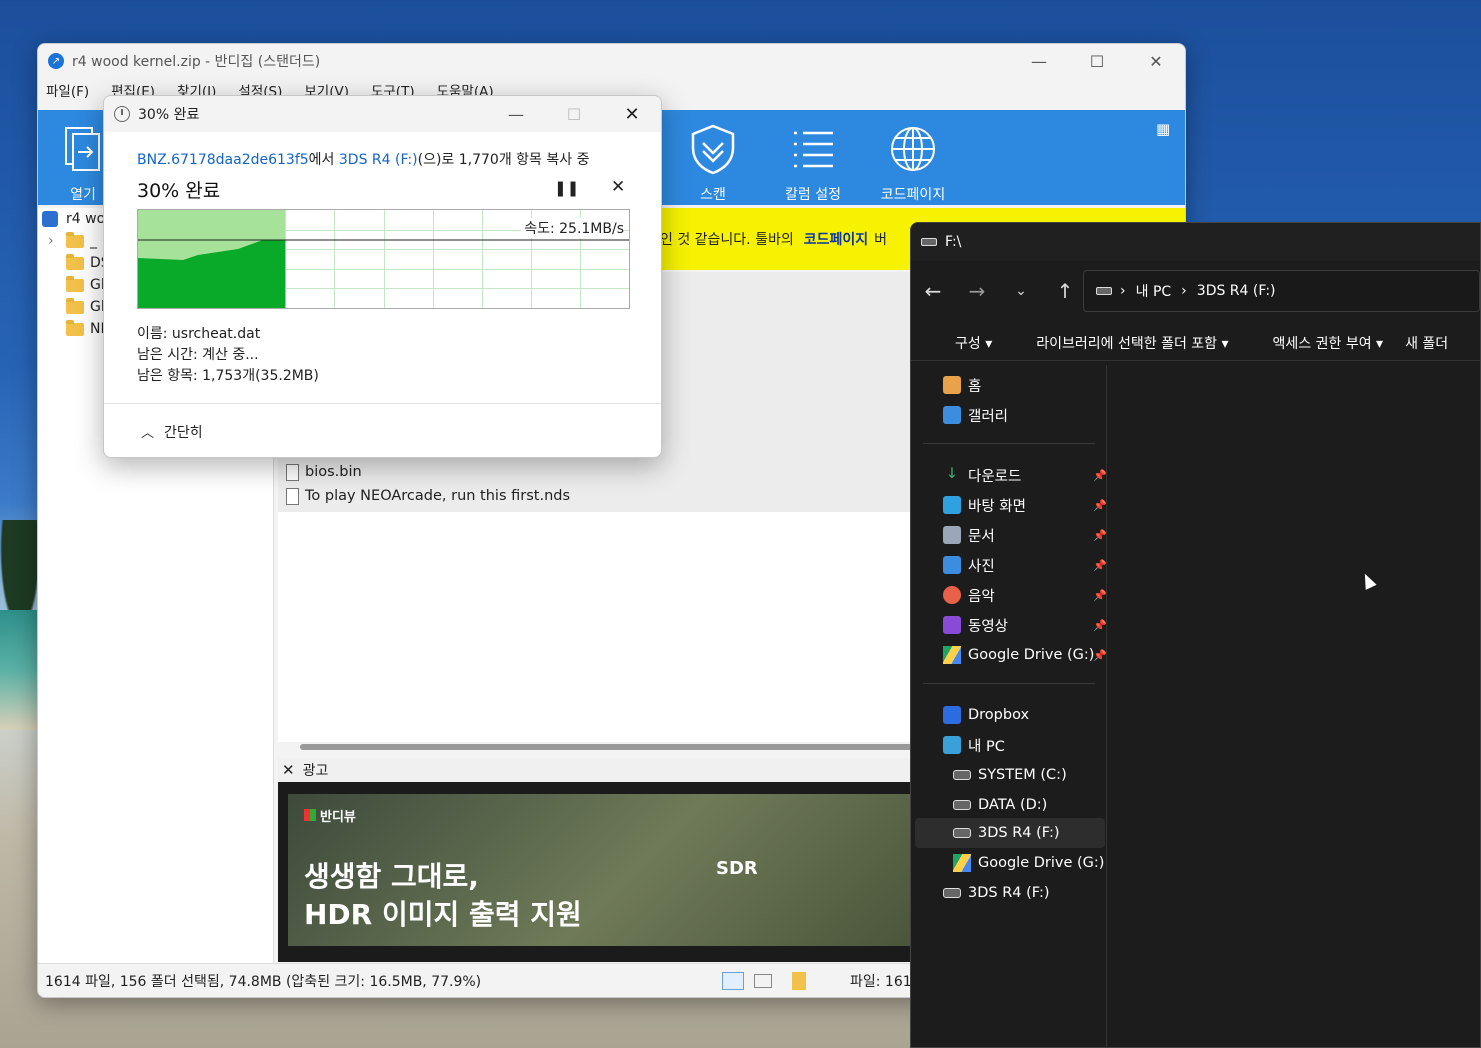 This screenshot has height=1048, width=1481. Describe the element at coordinates (1025, 655) in the screenshot. I see `nav-item-google-drive: Google Drive (G:) 📌` at that location.